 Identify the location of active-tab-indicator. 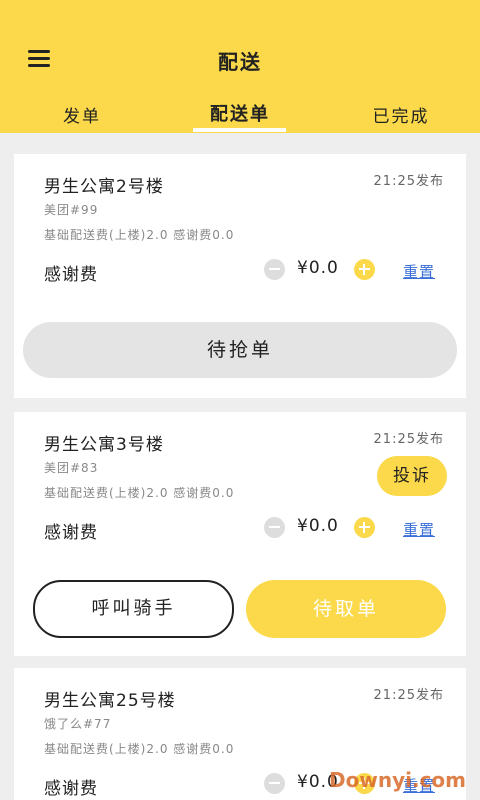
(239, 130).